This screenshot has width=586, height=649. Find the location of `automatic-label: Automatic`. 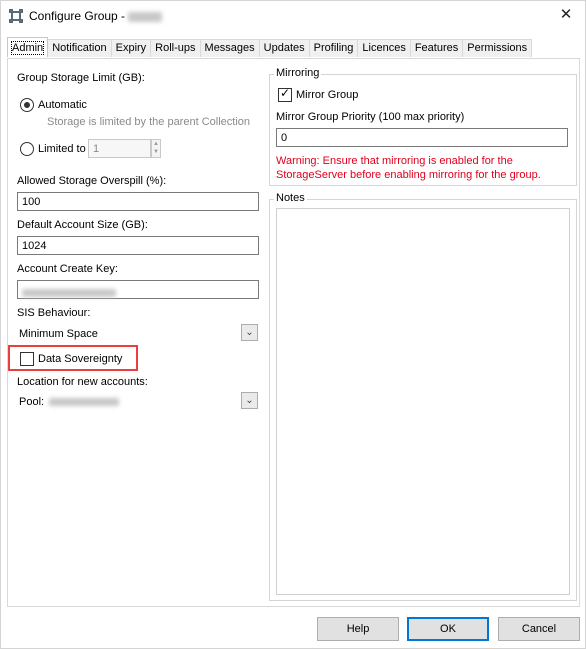

automatic-label: Automatic is located at coordinates (62, 105).